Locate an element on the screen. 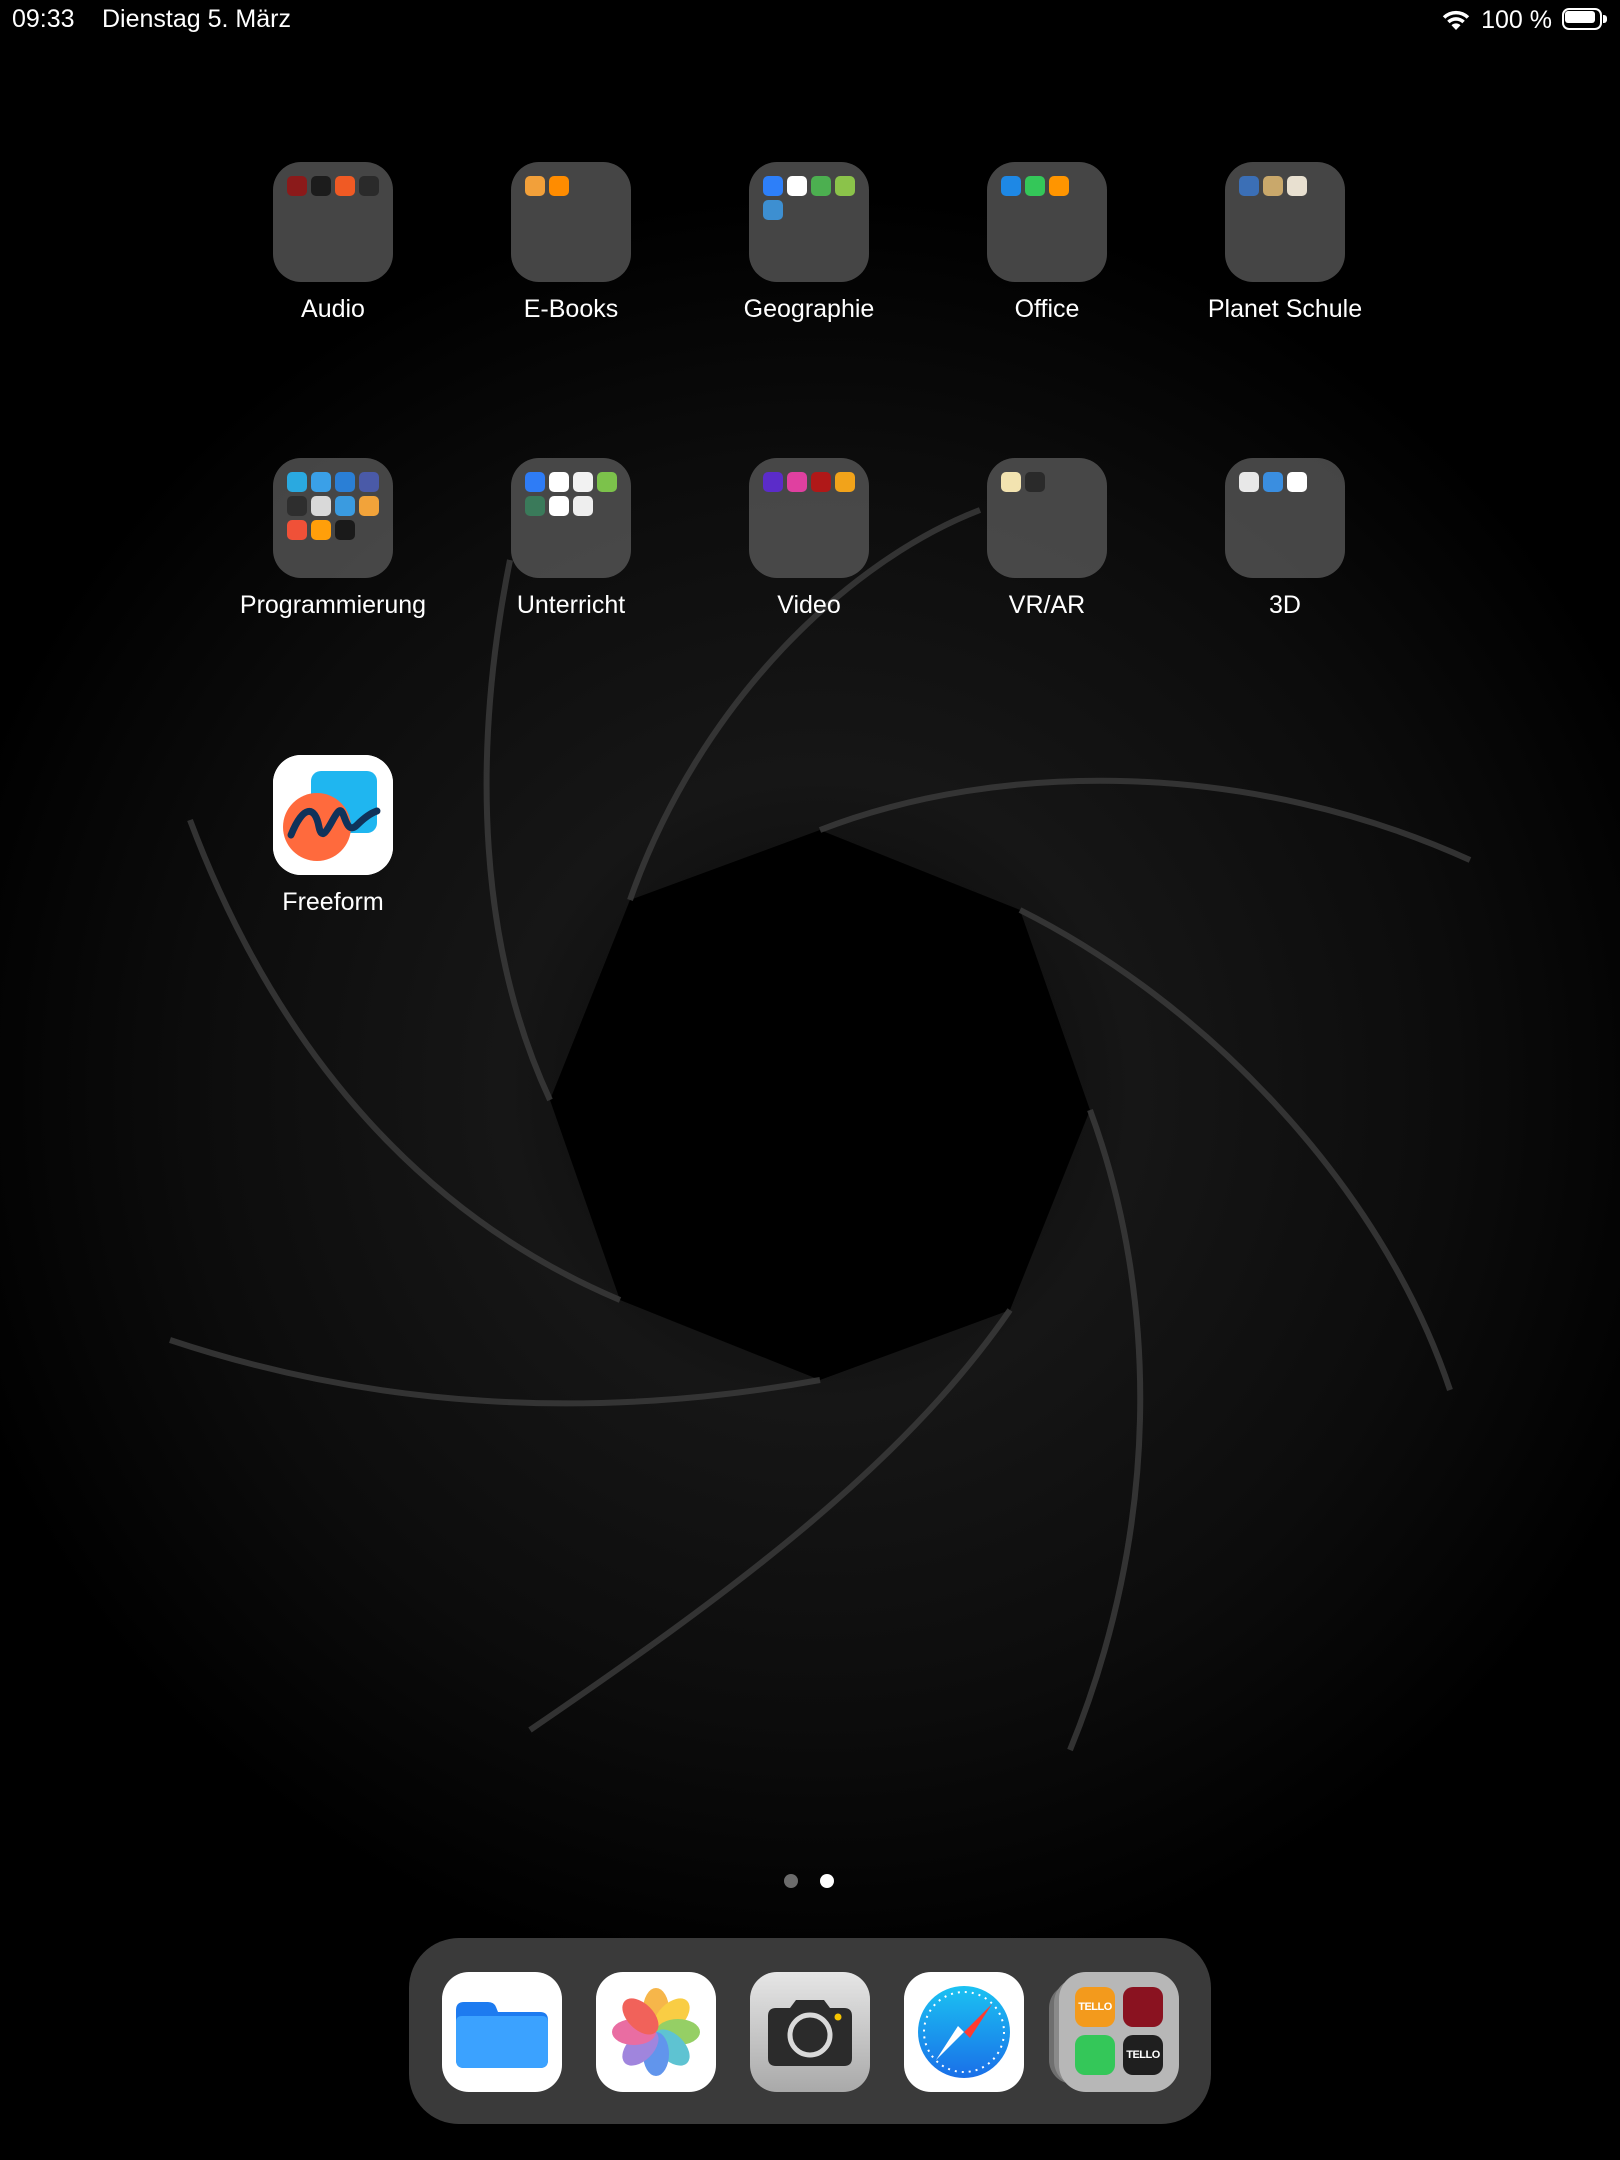  folder-label: VR/AR is located at coordinates (1047, 605).